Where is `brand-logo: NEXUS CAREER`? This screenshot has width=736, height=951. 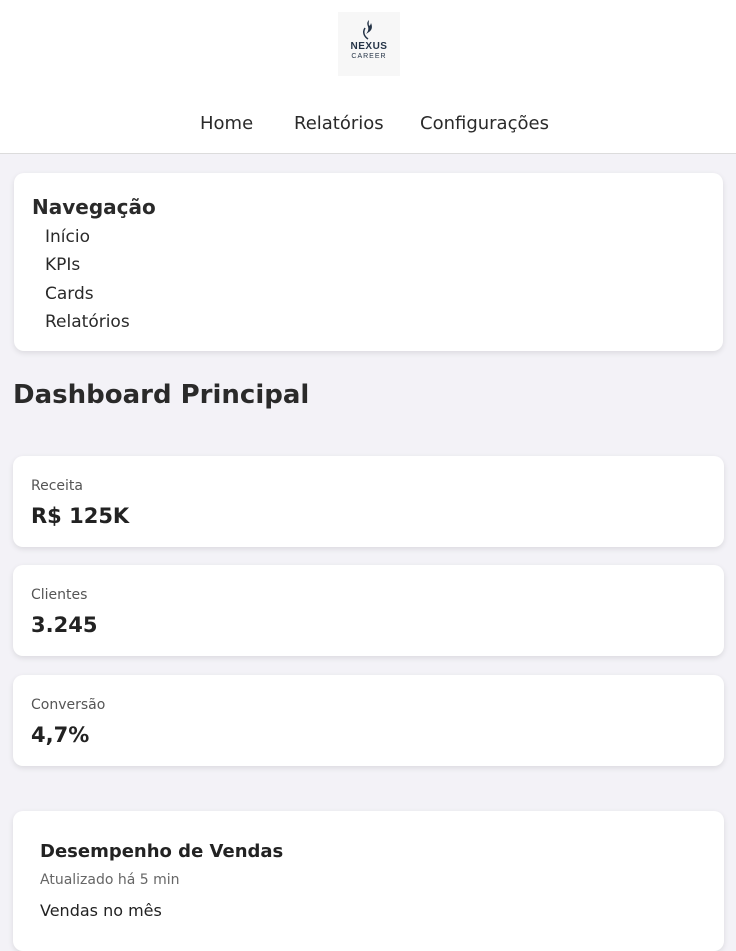 brand-logo: NEXUS CAREER is located at coordinates (369, 44).